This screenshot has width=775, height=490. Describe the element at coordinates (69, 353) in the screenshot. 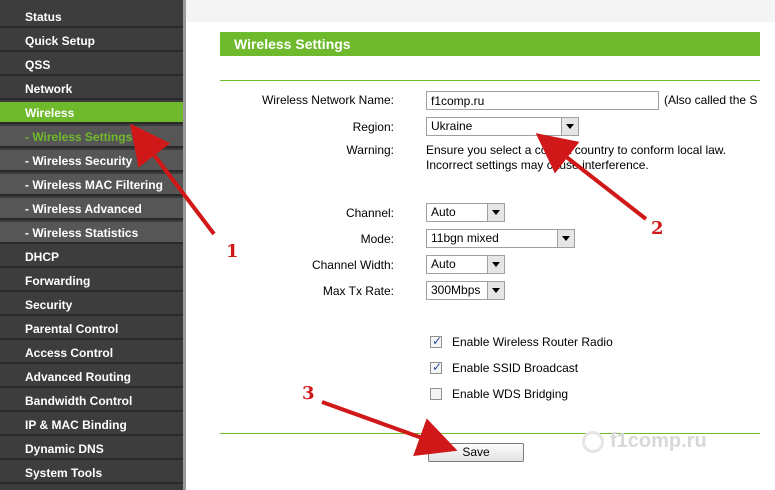

I see `sidebar-item-label: Access Control` at that location.